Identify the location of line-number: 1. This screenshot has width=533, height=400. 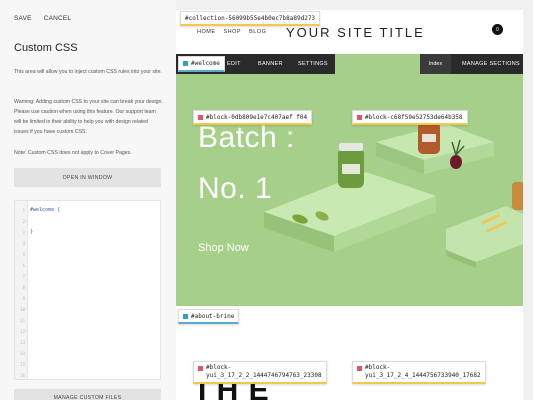
(23, 210).